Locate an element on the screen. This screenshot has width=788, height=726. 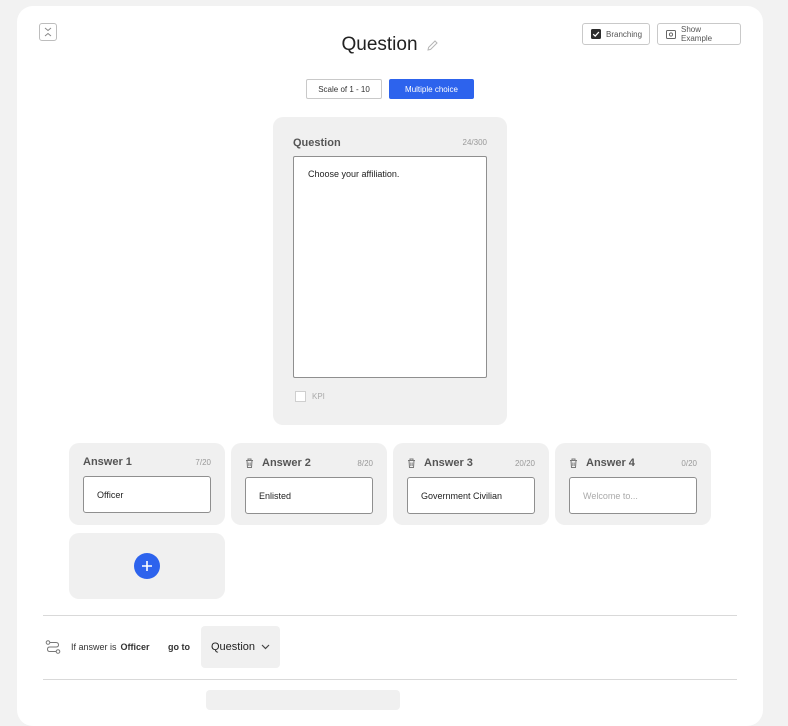
page-title-row: Question is located at coordinates (390, 45).